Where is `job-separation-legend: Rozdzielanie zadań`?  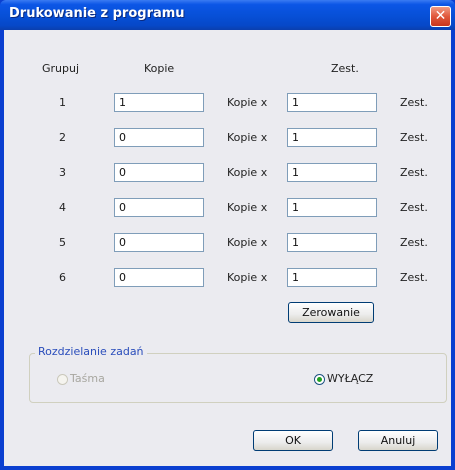
job-separation-legend: Rozdzielanie zadań is located at coordinates (91, 351).